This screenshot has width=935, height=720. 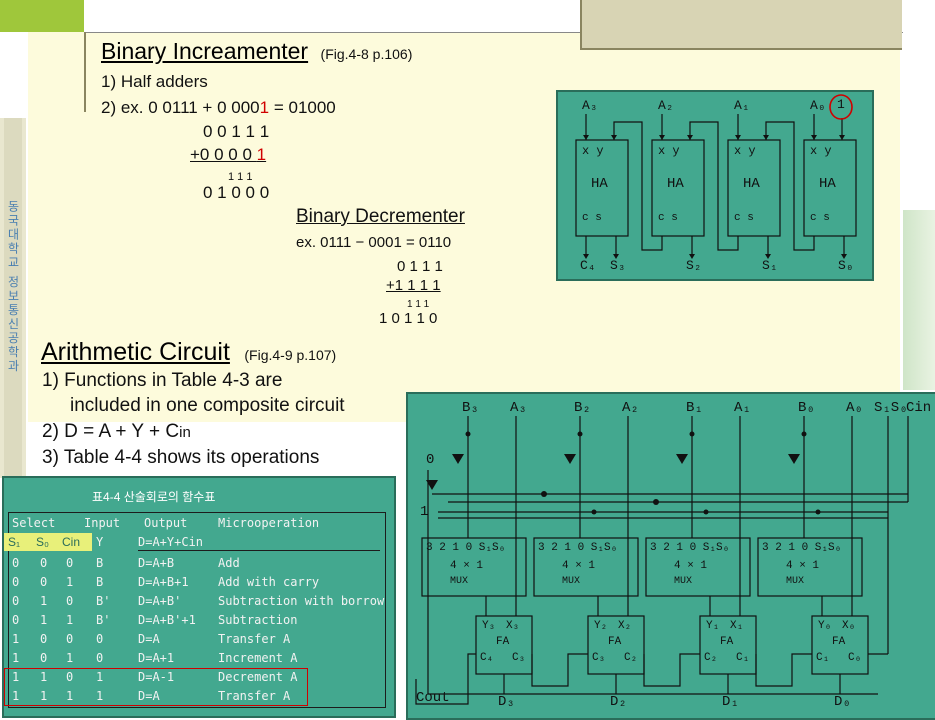 What do you see at coordinates (489, 626) in the screenshot?
I see `fa-pin: Y₃` at bounding box center [489, 626].